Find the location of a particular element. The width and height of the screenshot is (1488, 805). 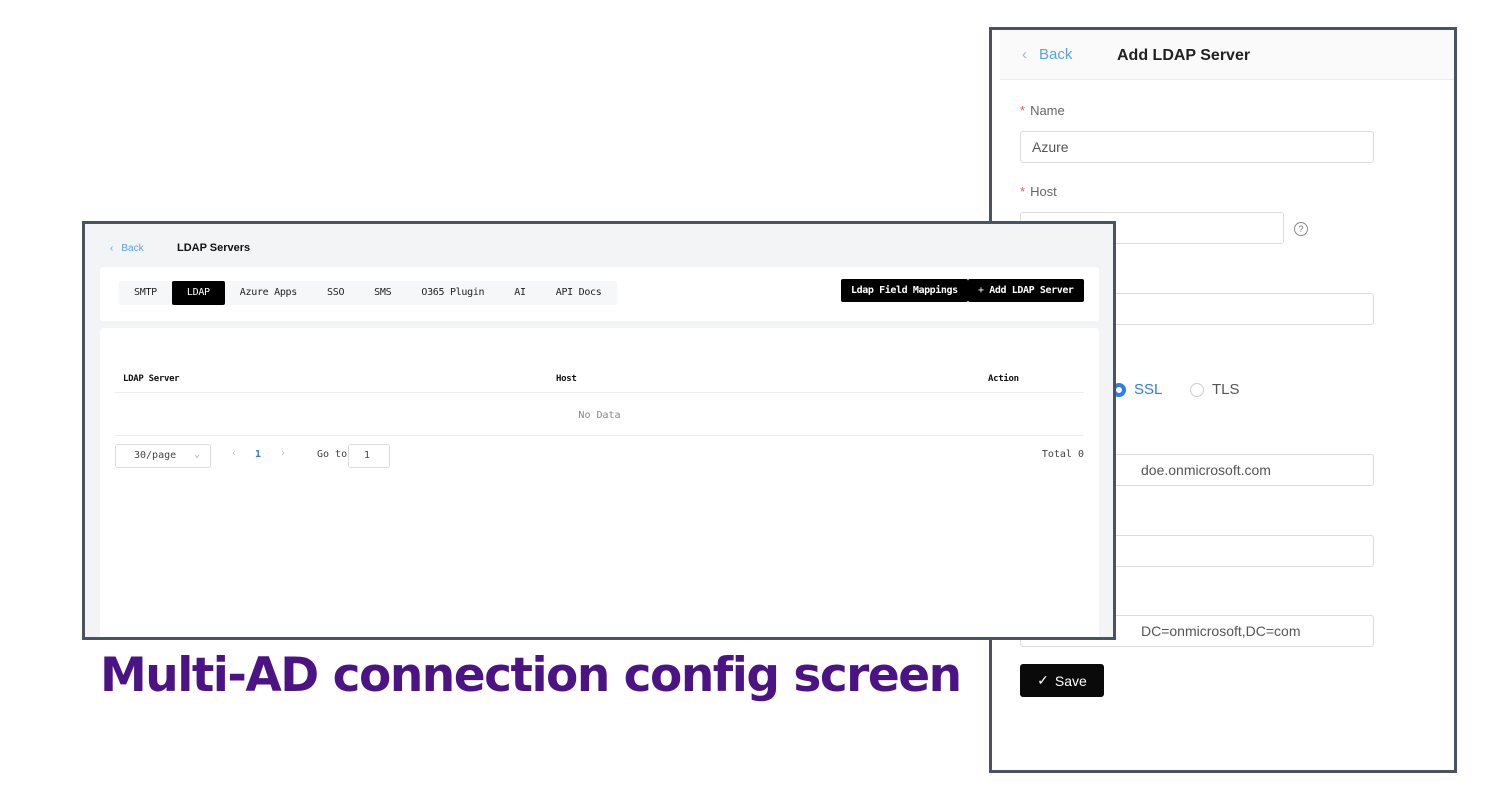

name-field: Azure is located at coordinates (1197, 147).